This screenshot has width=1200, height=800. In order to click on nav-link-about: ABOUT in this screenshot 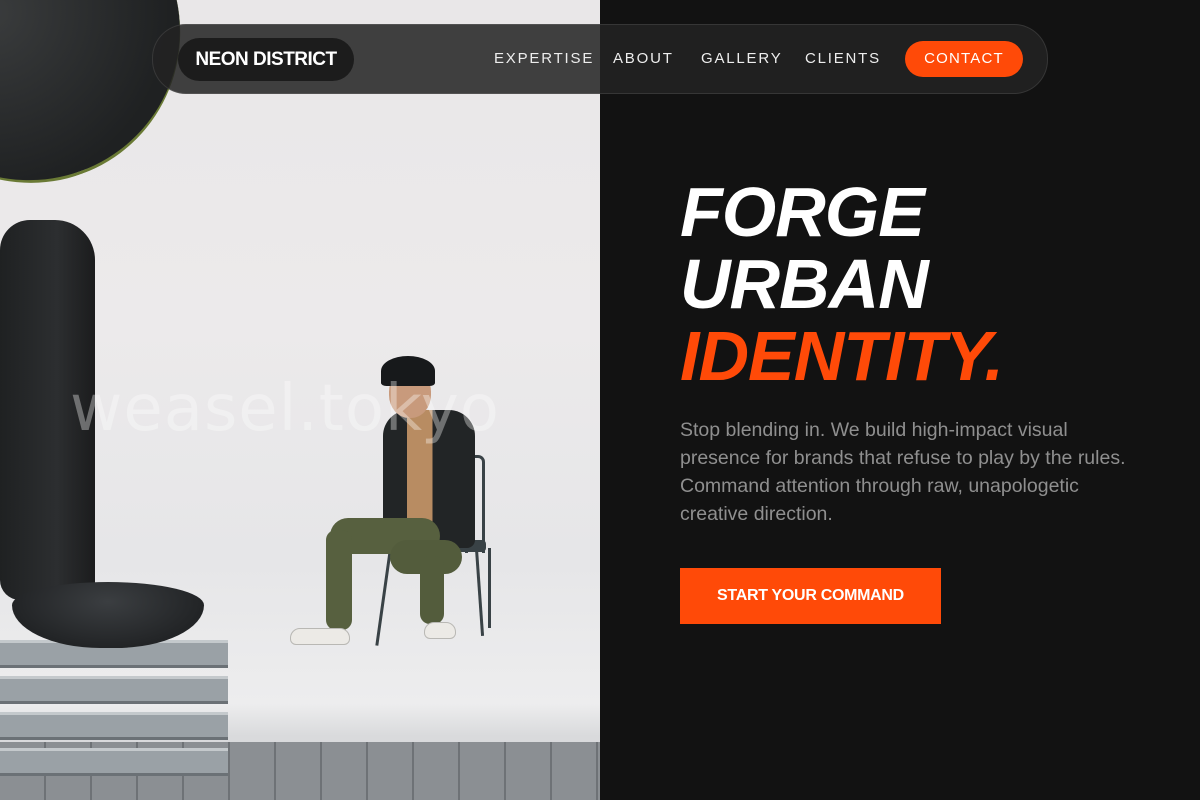, I will do `click(643, 59)`.